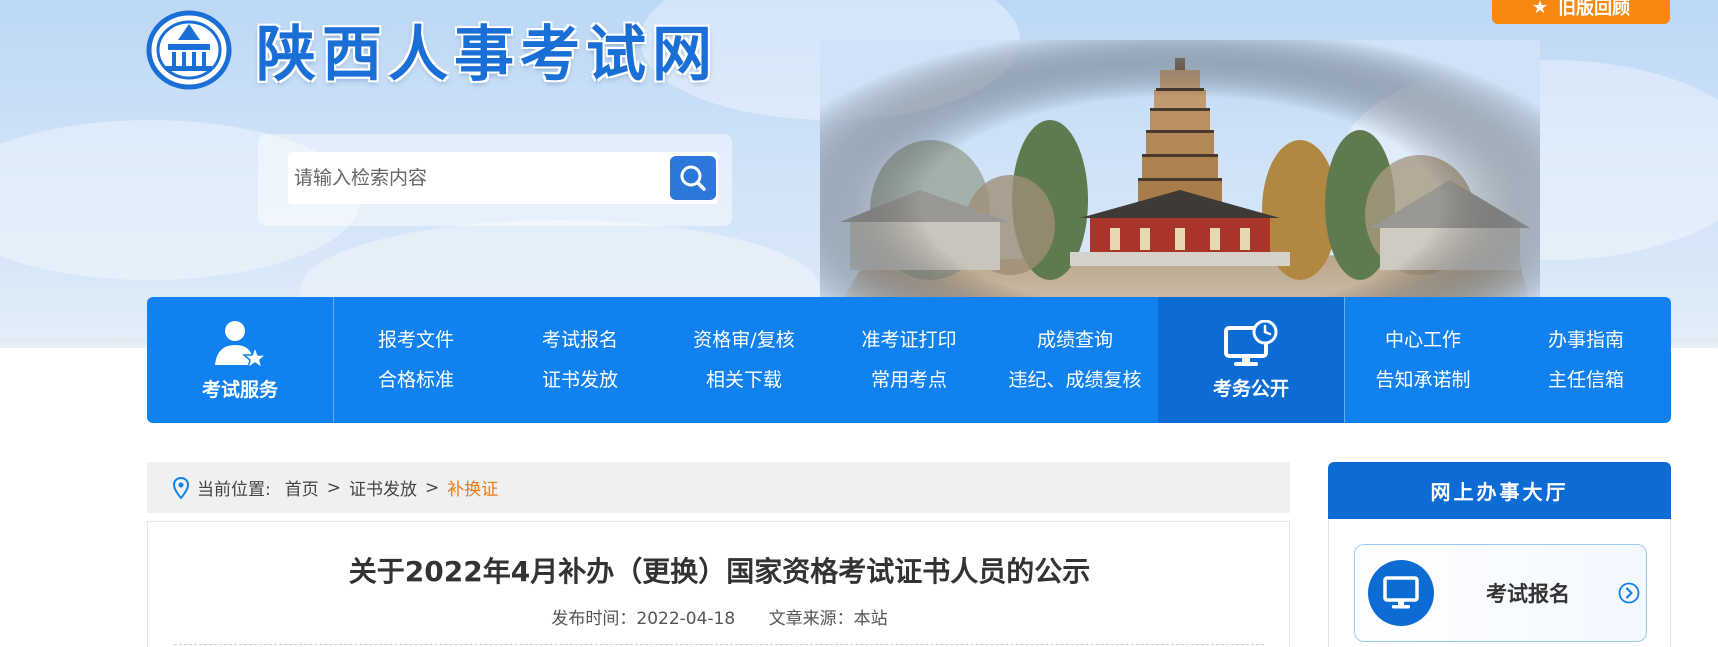 This screenshot has height=647, width=1718. I want to click on exam-registration-label: 考试报名, so click(1528, 594).